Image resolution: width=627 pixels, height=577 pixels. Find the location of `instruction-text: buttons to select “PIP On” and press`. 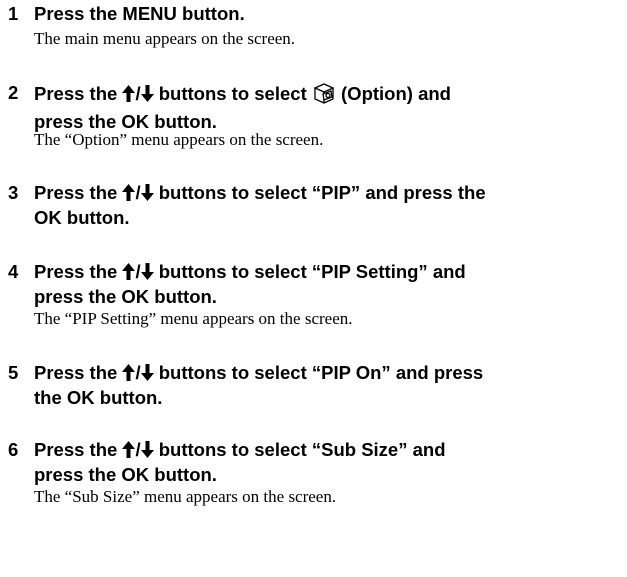

instruction-text: buttons to select “PIP On” and press is located at coordinates (321, 372).